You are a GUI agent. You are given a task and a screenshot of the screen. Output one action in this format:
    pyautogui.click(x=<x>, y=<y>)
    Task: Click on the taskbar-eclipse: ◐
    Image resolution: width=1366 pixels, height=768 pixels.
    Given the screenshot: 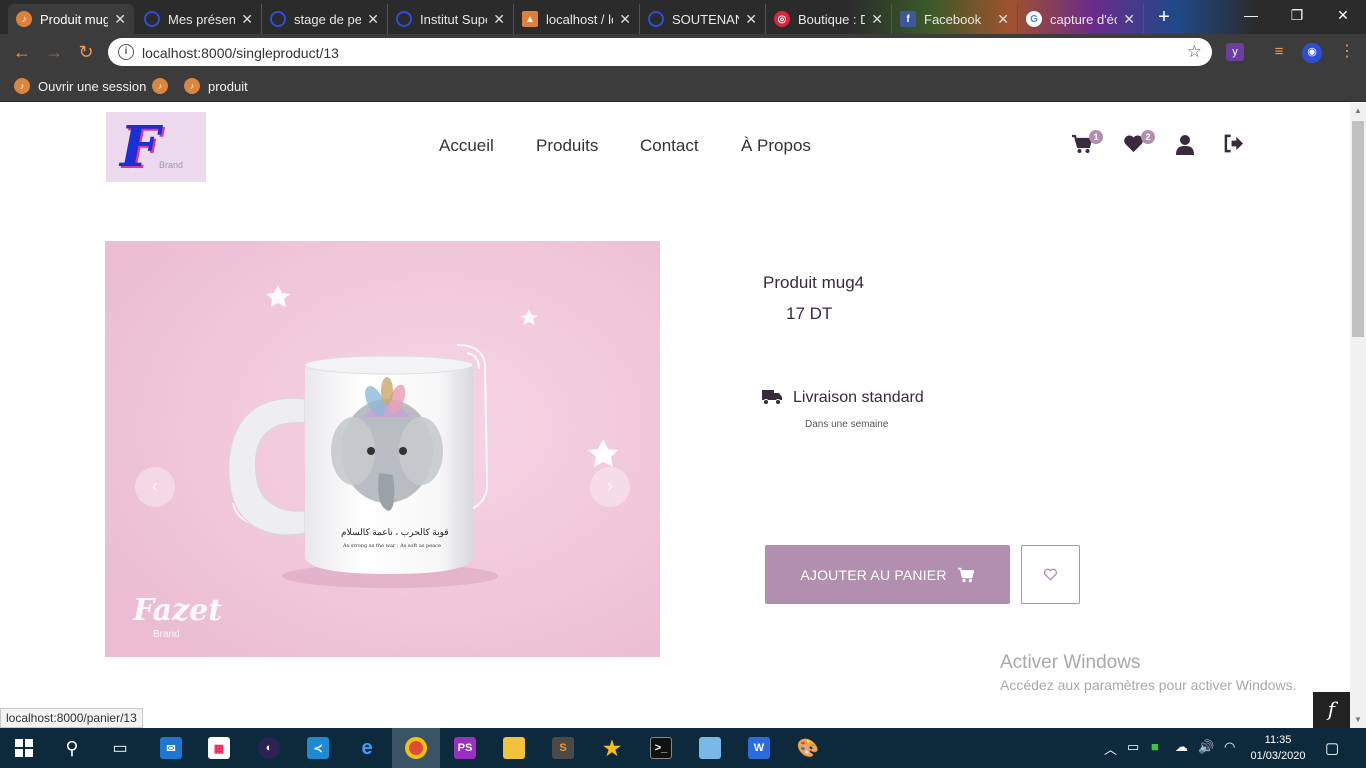 What is the action you would take?
    pyautogui.click(x=269, y=748)
    